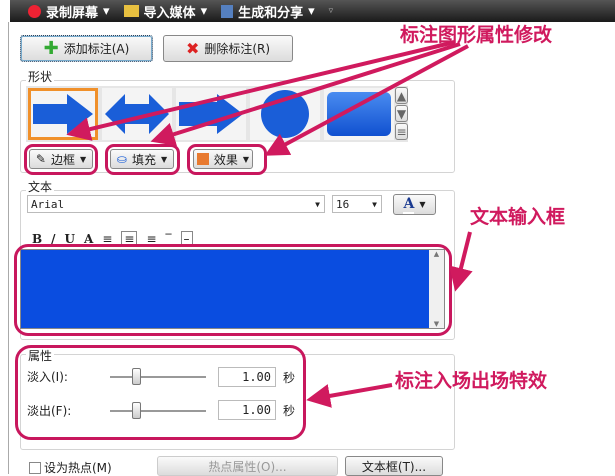 This screenshot has width=615, height=476. Describe the element at coordinates (518, 217) in the screenshot. I see `annotation-text-input: 文本输入框` at that location.